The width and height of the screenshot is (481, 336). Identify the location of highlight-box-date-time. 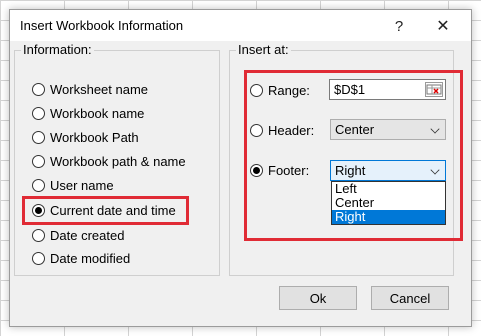
(105, 210).